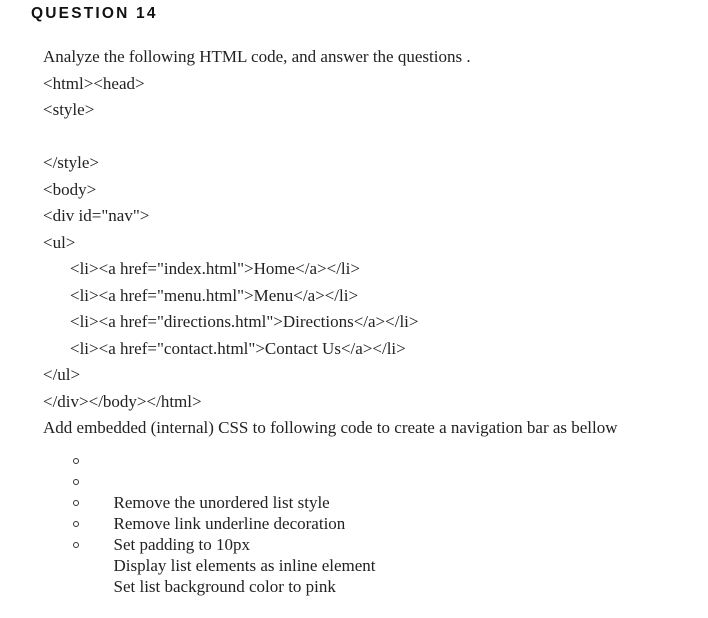 This screenshot has width=708, height=618. Describe the element at coordinates (62, 374) in the screenshot. I see `code-line: </ul>` at that location.